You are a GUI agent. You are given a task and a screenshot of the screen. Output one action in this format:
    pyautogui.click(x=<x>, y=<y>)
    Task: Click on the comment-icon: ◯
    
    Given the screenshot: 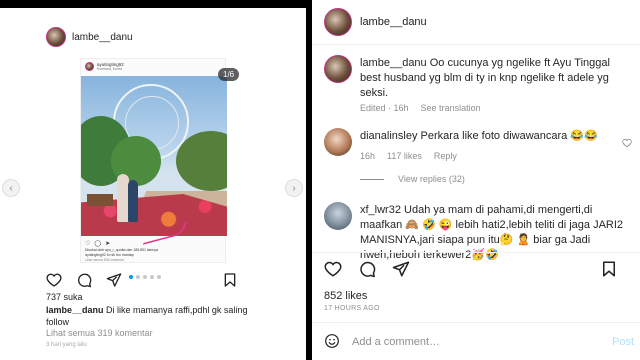 What is the action you would take?
    pyautogui.click(x=98, y=244)
    